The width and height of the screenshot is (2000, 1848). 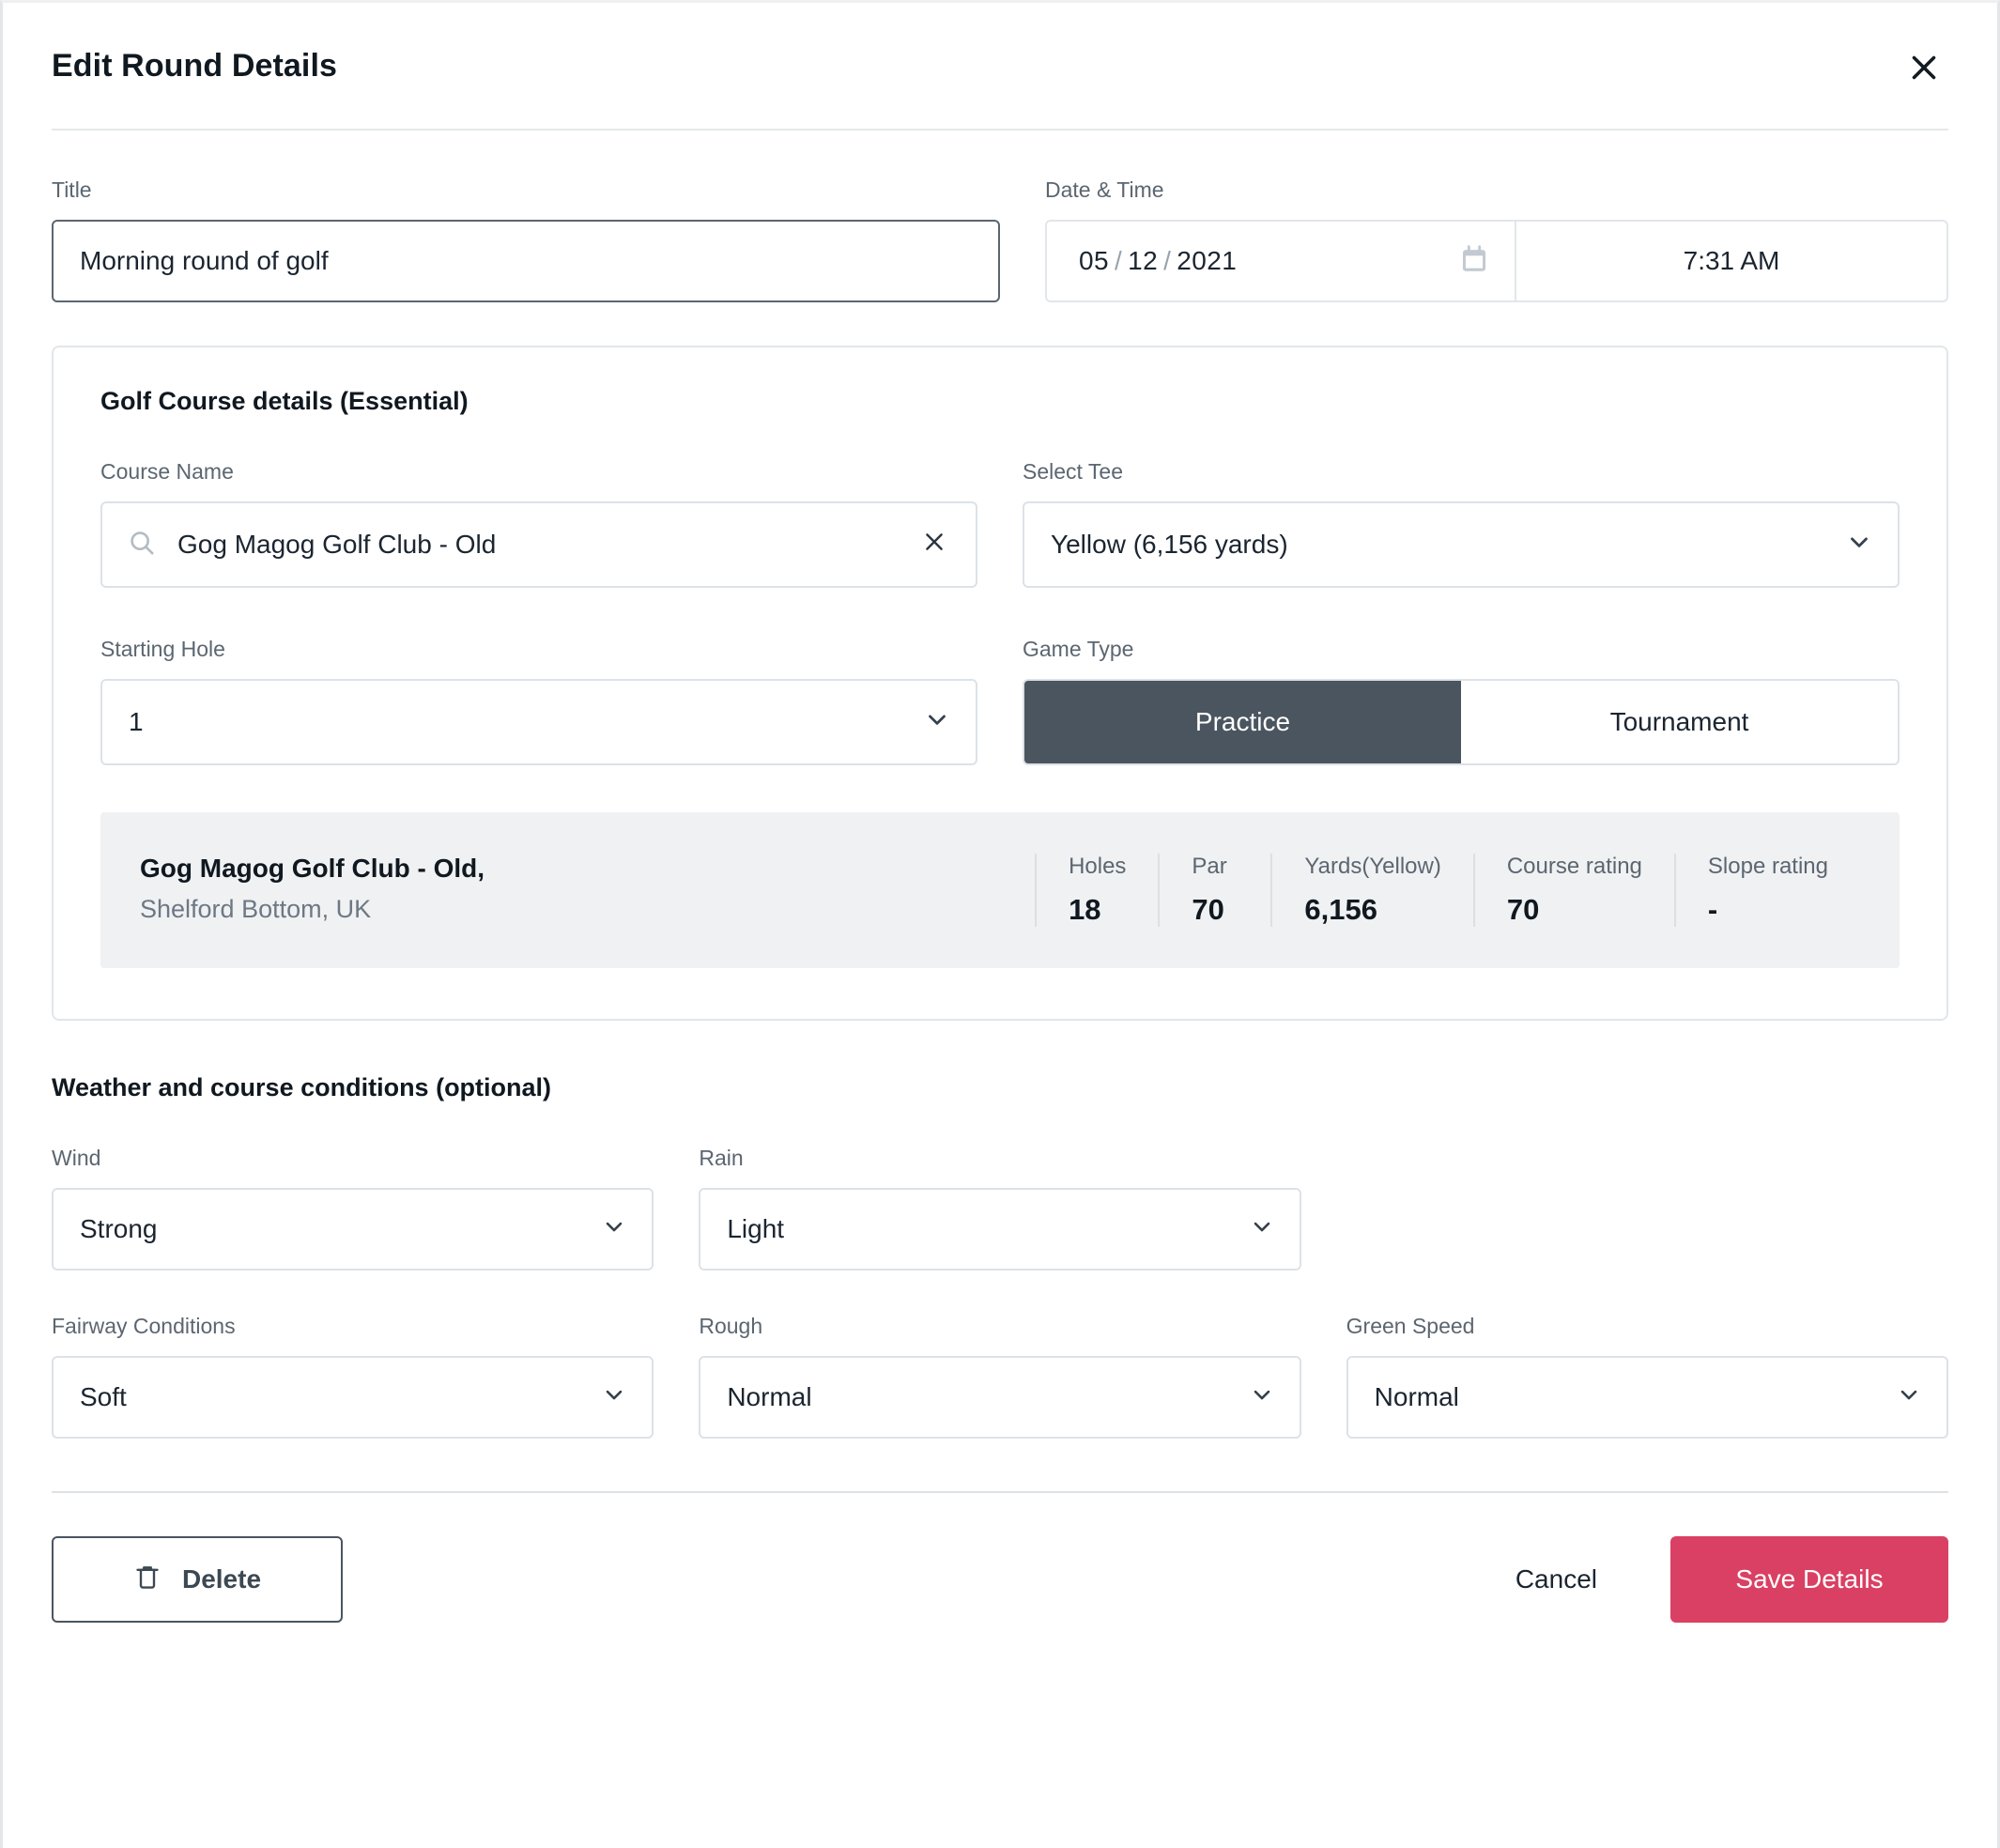 I want to click on course-name-label: Course Name, so click(x=167, y=471).